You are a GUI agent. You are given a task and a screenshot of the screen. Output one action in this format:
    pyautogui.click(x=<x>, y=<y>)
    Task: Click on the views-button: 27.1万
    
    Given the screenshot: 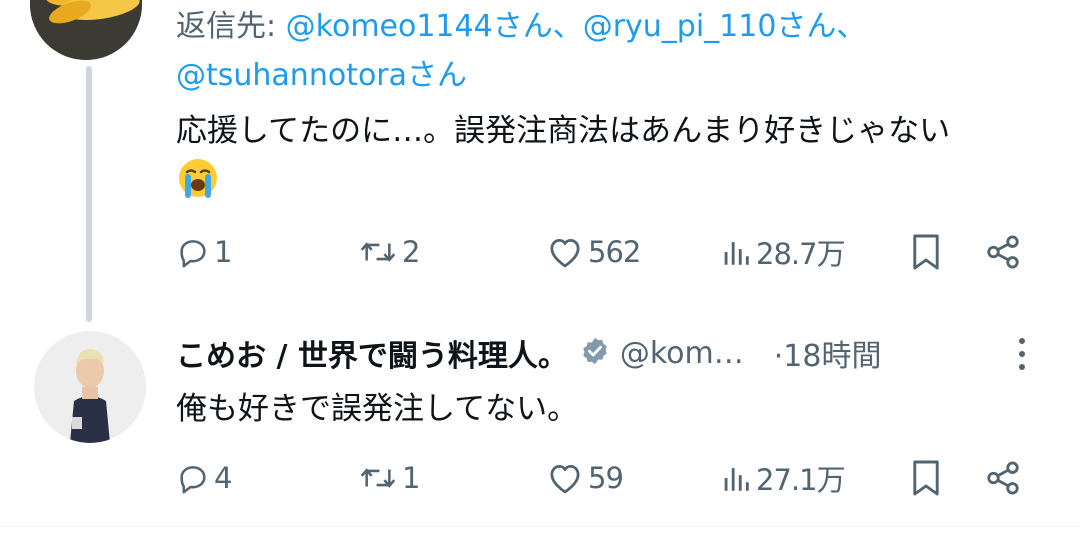 What is the action you would take?
    pyautogui.click(x=783, y=478)
    